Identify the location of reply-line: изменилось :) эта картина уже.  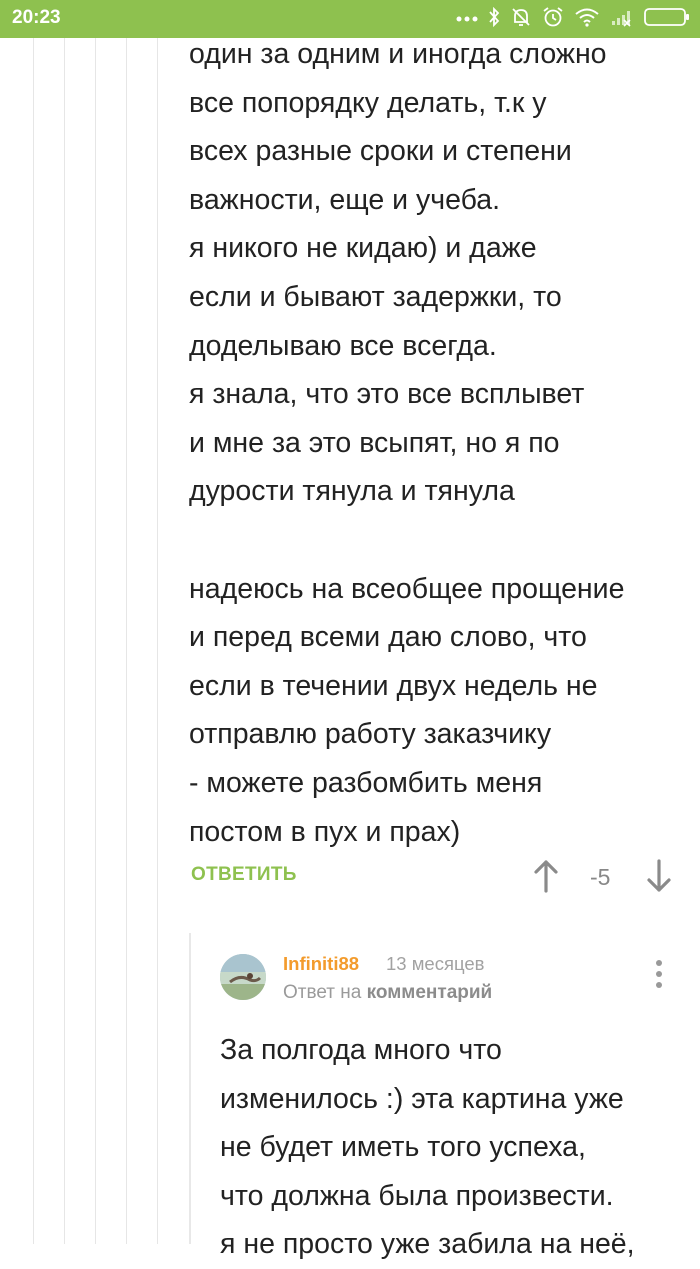
(422, 1098).